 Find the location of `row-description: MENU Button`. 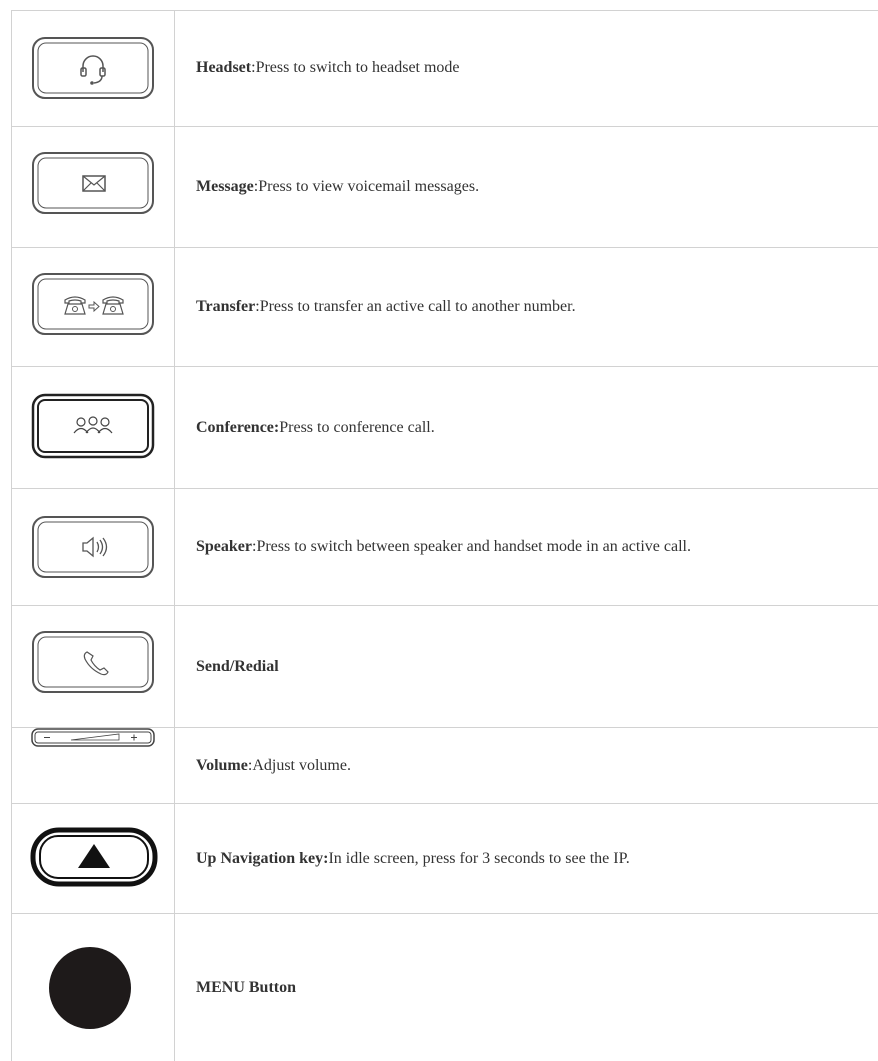

row-description: MENU Button is located at coordinates (246, 987).